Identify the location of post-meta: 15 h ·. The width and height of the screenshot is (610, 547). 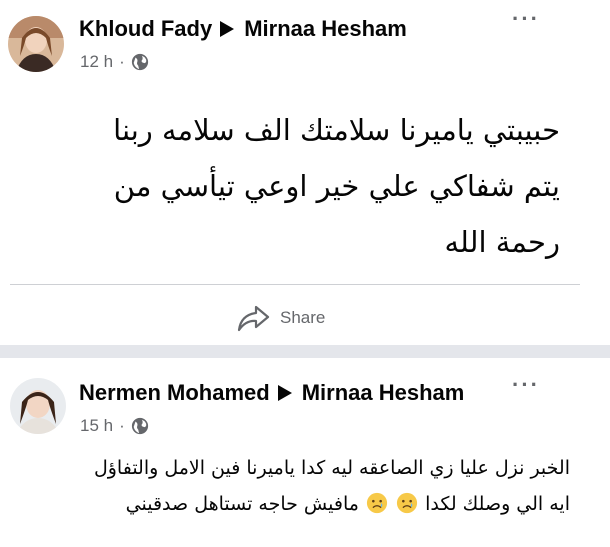
(114, 426).